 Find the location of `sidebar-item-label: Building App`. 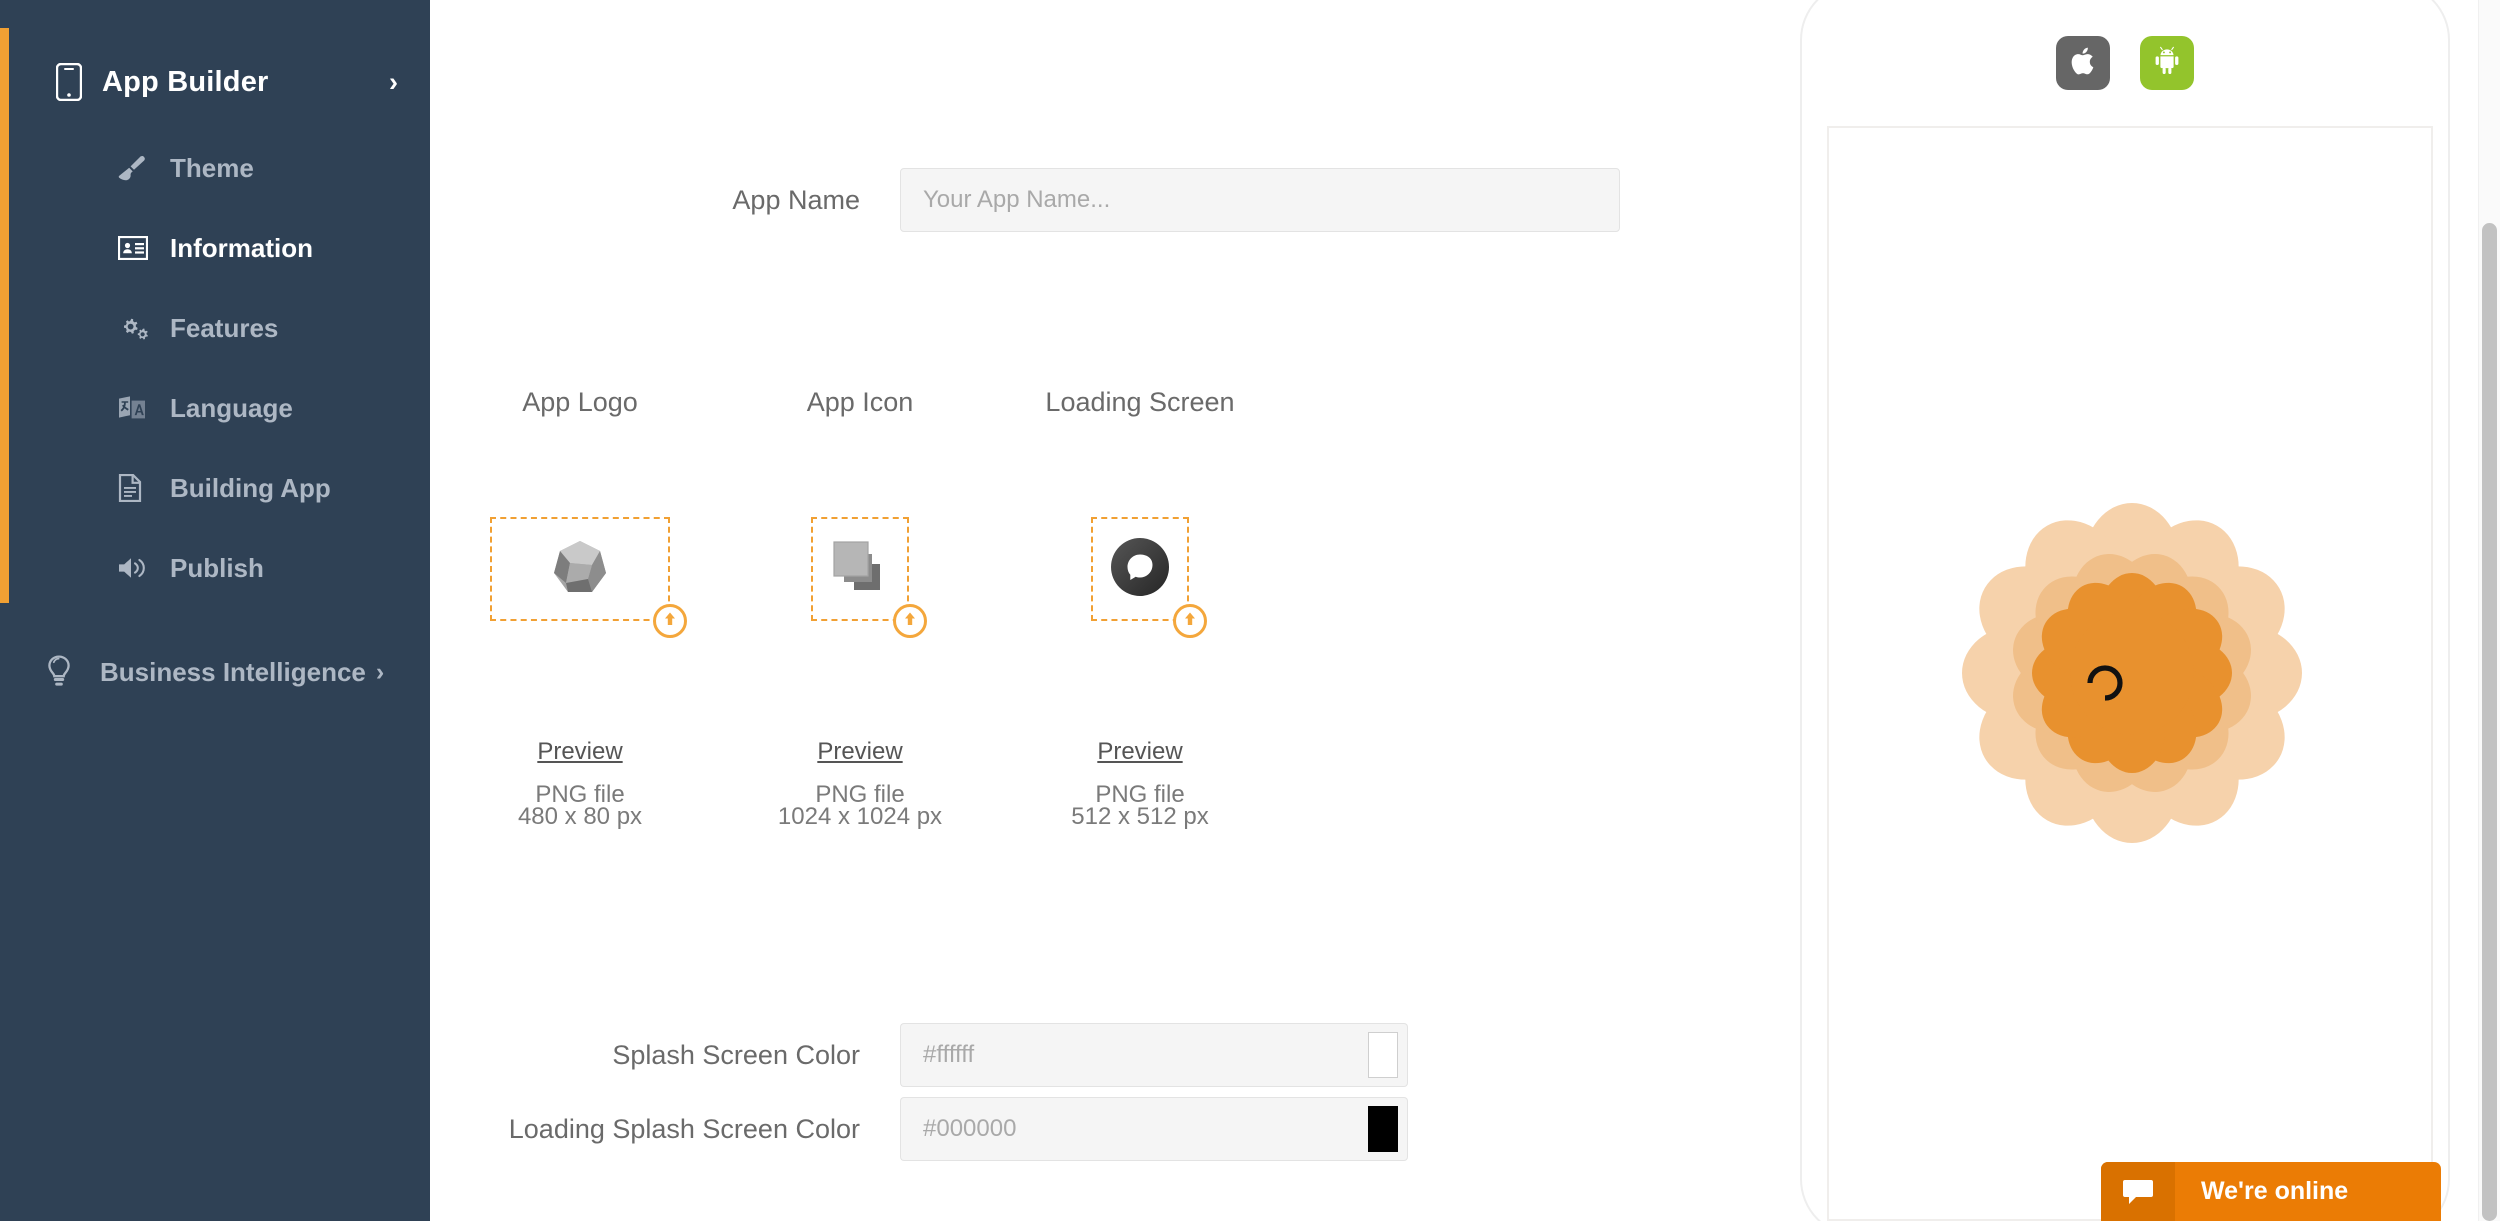

sidebar-item-label: Building App is located at coordinates (250, 488).